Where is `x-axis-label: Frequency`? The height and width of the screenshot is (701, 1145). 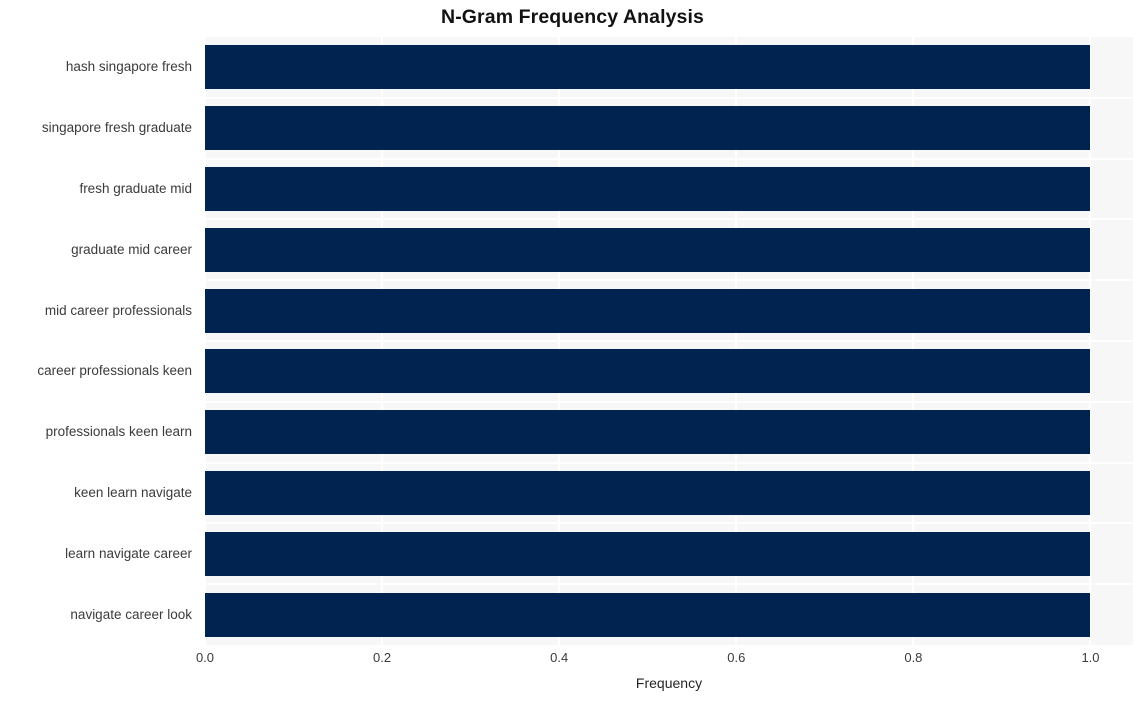 x-axis-label: Frequency is located at coordinates (669, 683).